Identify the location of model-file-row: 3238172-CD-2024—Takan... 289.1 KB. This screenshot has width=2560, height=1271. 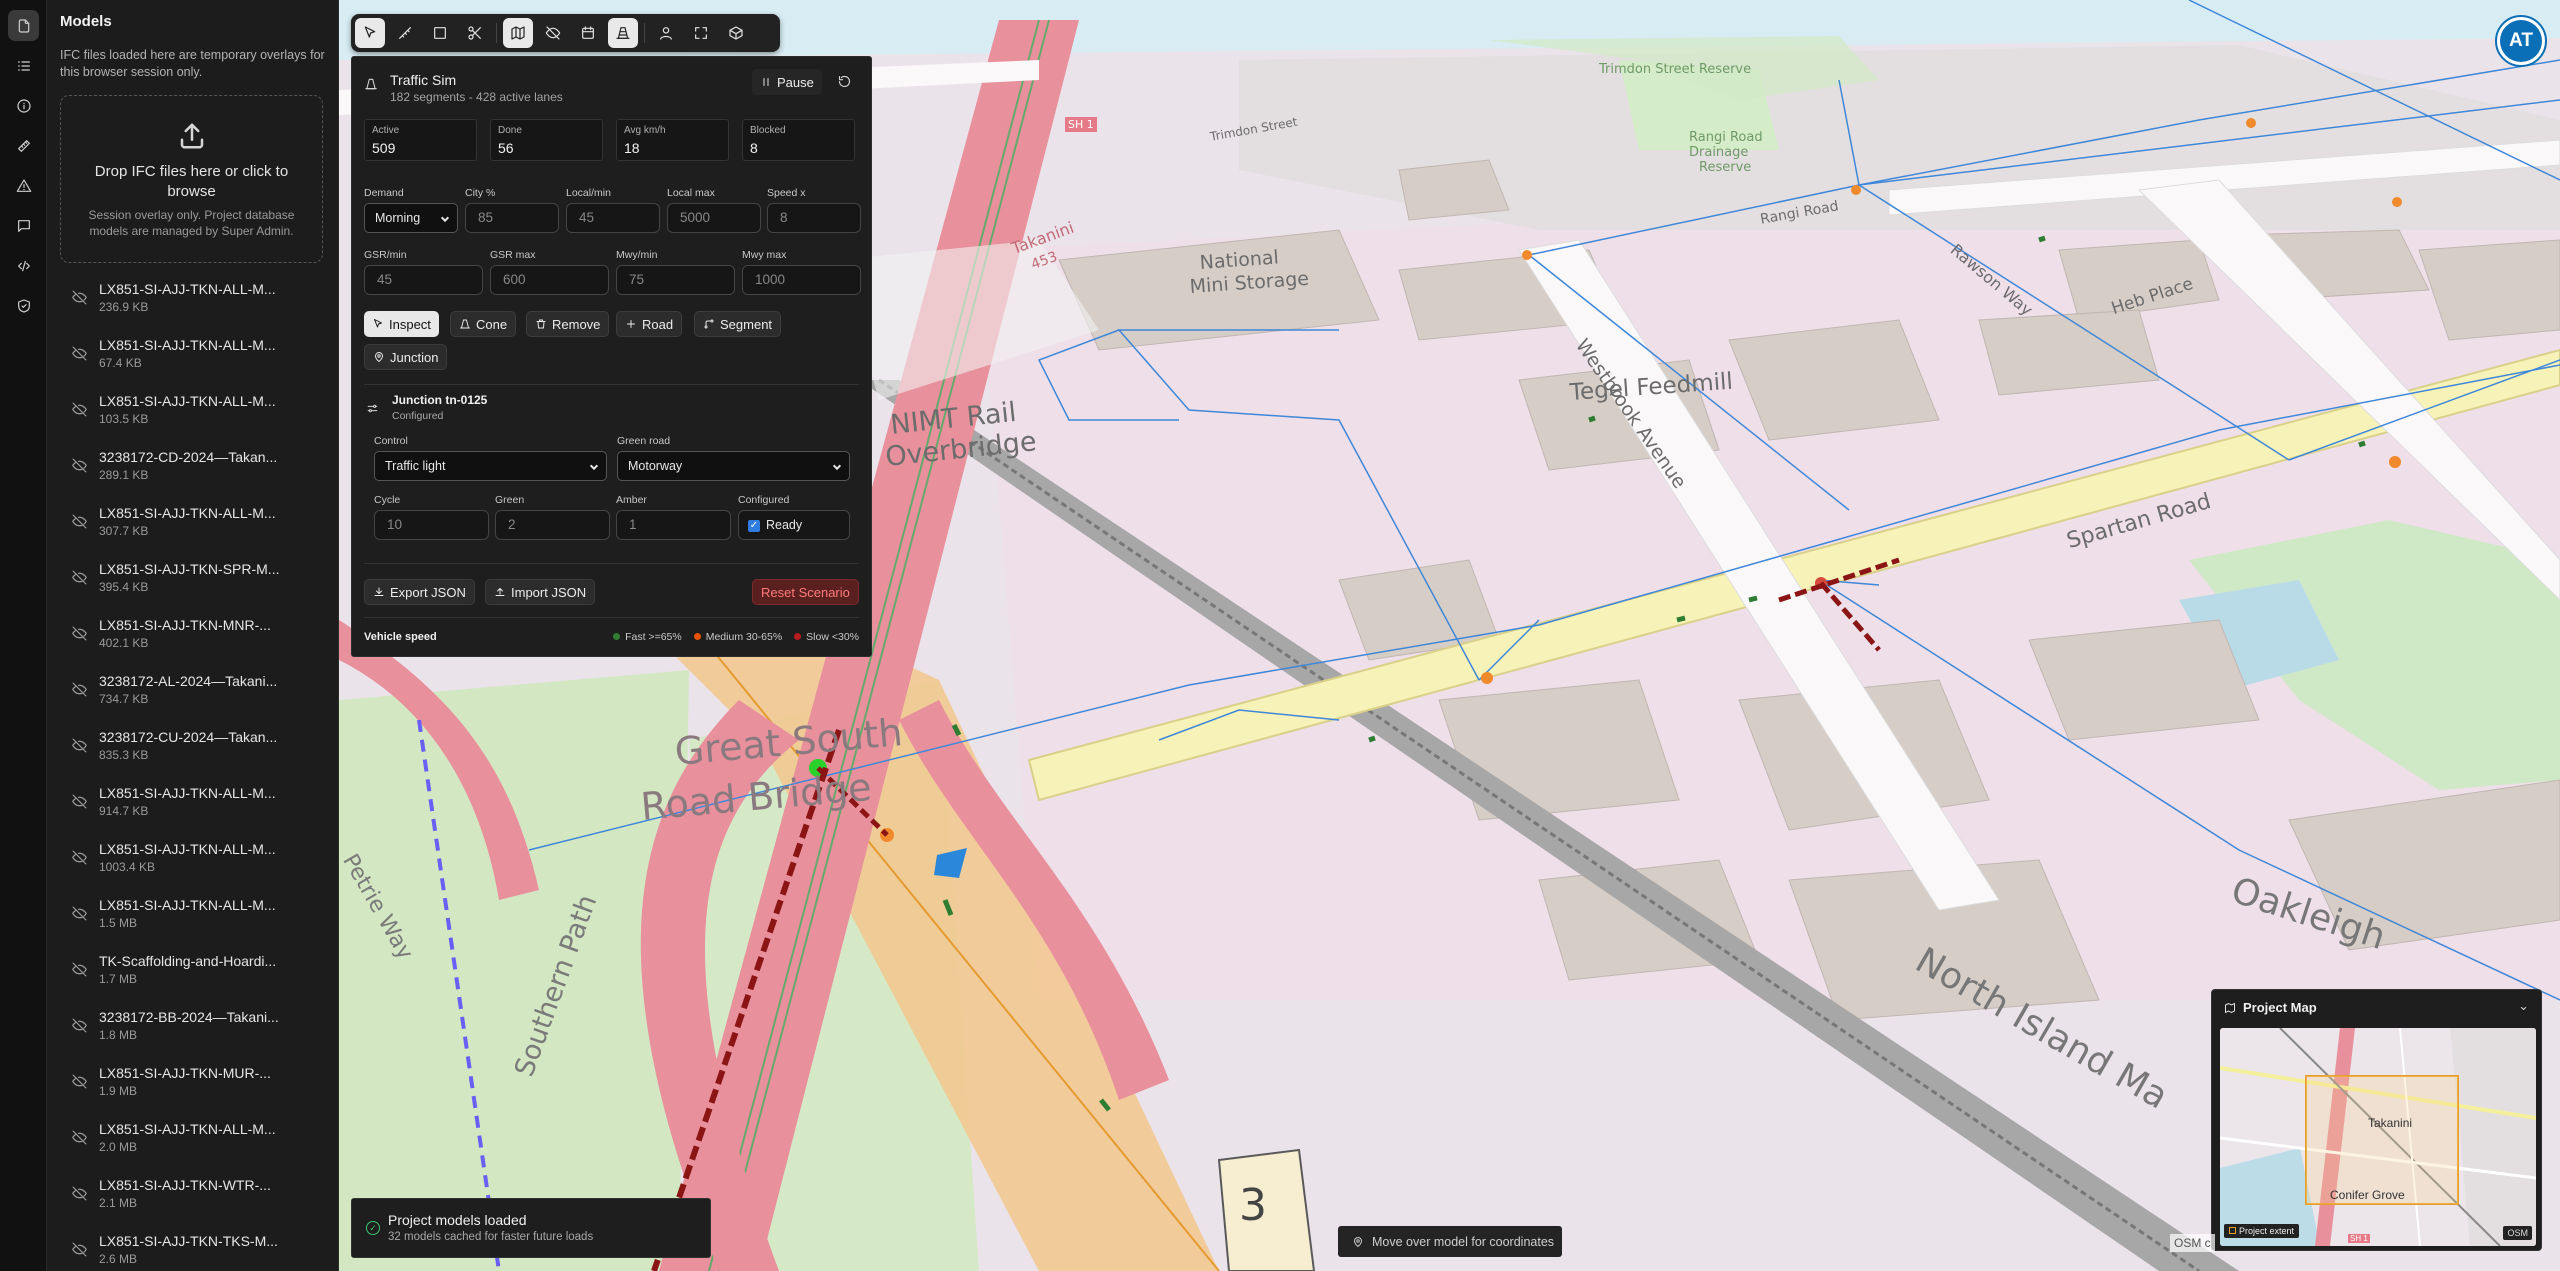
(192, 469).